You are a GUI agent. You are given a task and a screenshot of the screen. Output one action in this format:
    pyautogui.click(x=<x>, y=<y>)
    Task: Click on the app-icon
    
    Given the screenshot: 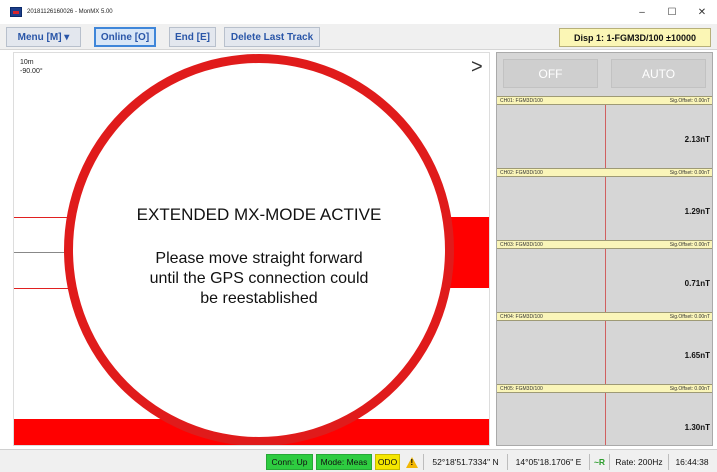 What is the action you would take?
    pyautogui.click(x=16, y=12)
    